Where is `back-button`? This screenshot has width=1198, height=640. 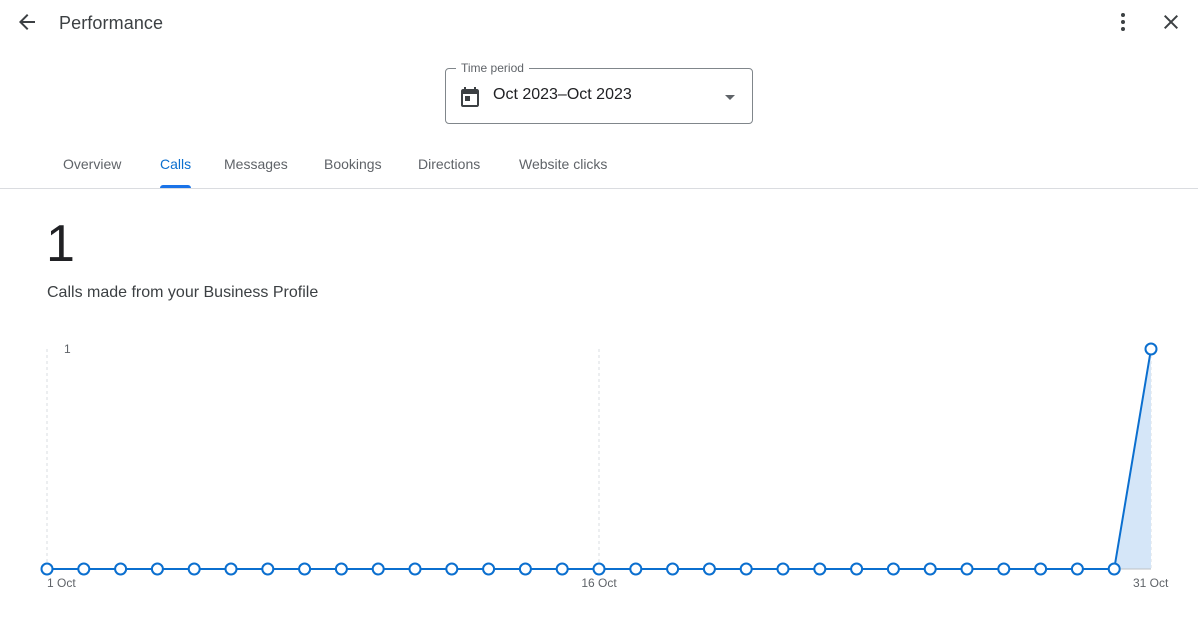 back-button is located at coordinates (27, 24).